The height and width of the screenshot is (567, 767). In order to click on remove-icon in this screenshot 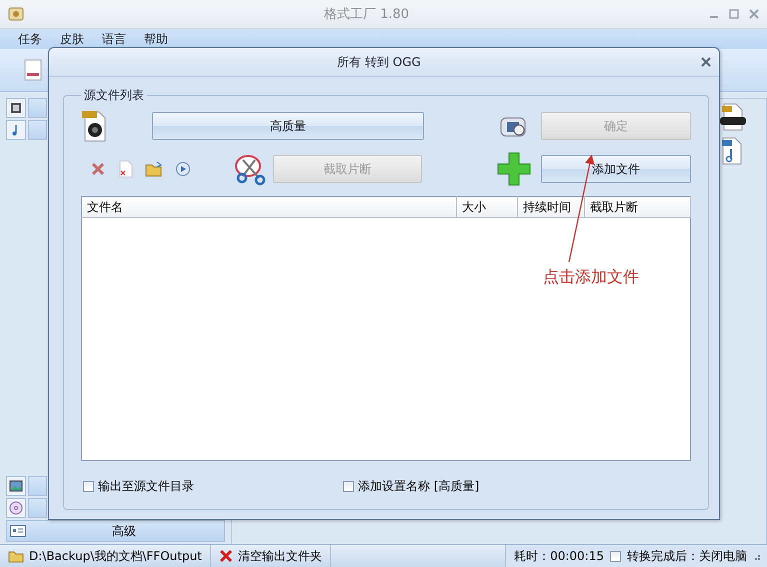, I will do `click(33, 70)`.